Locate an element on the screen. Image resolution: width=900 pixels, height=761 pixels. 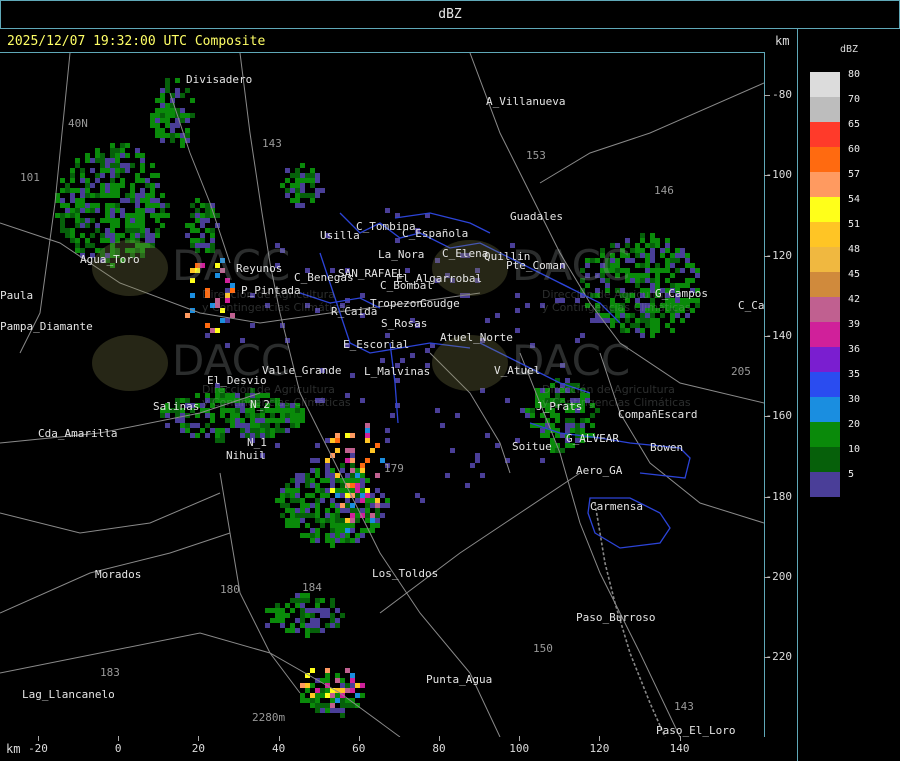
x-tick-label: 100 is located at coordinates (519, 748).